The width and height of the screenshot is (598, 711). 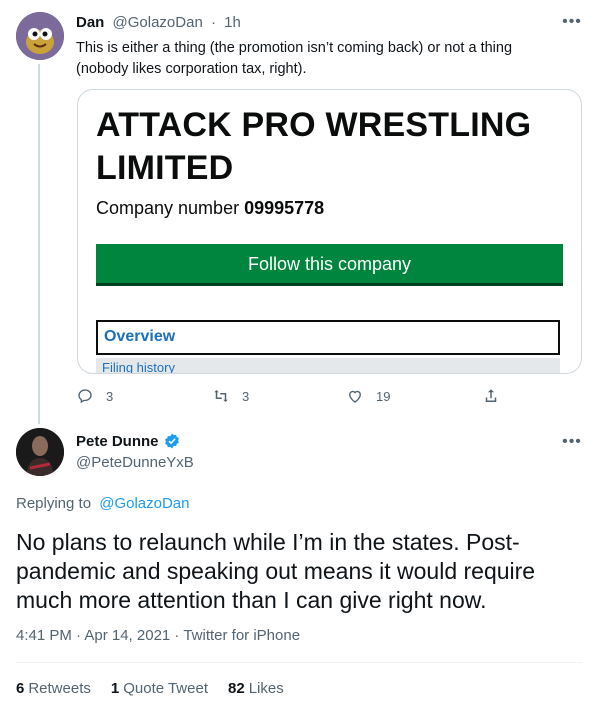 I want to click on thread-connector-line, so click(x=39, y=244).